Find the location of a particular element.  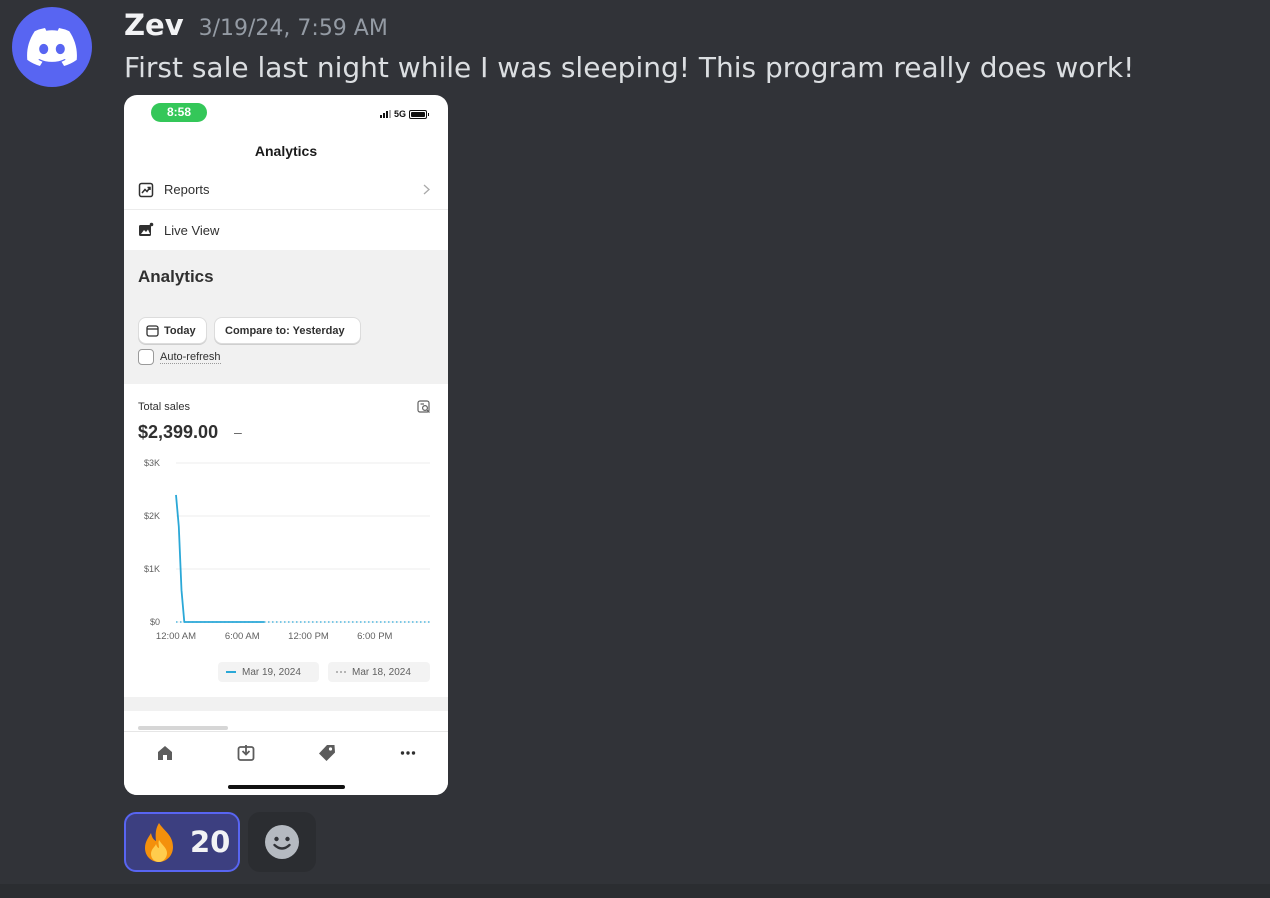

home-icon is located at coordinates (165, 753).